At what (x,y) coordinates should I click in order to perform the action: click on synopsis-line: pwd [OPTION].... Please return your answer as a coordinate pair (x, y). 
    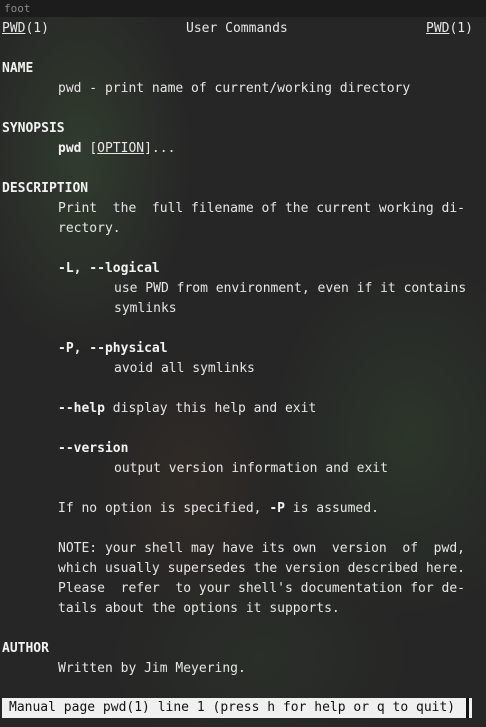
    Looking at the image, I should click on (116, 149).